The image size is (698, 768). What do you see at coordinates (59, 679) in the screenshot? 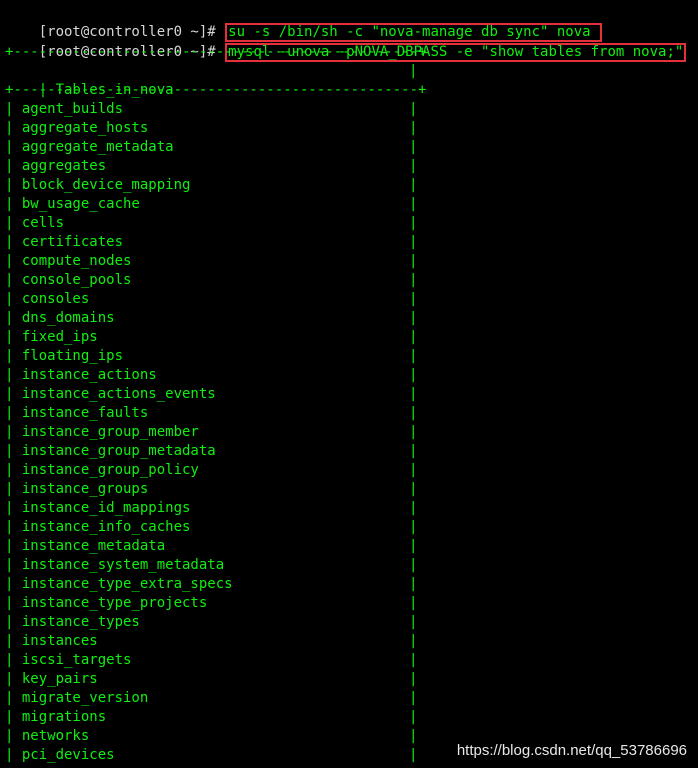
I see `table-name: key_pairs` at bounding box center [59, 679].